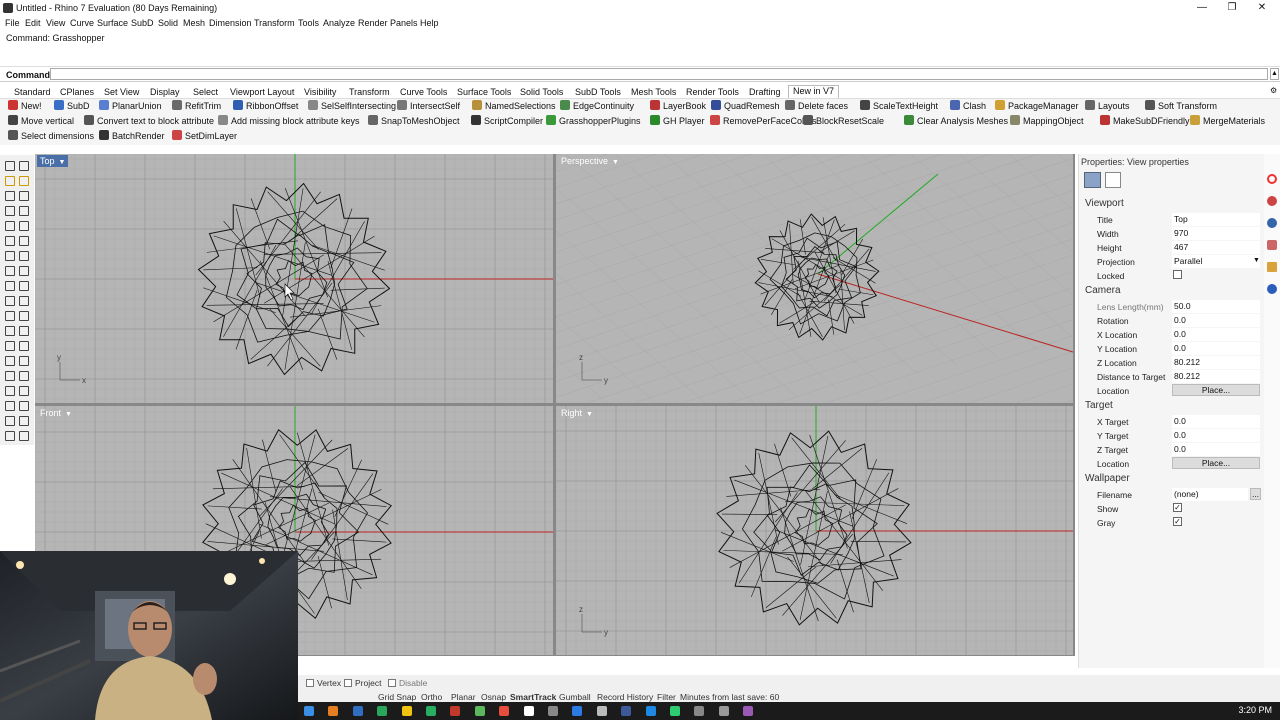 The height and width of the screenshot is (720, 1280). Describe the element at coordinates (677, 121) in the screenshot. I see `tool-gh-player-button: GH Player` at that location.